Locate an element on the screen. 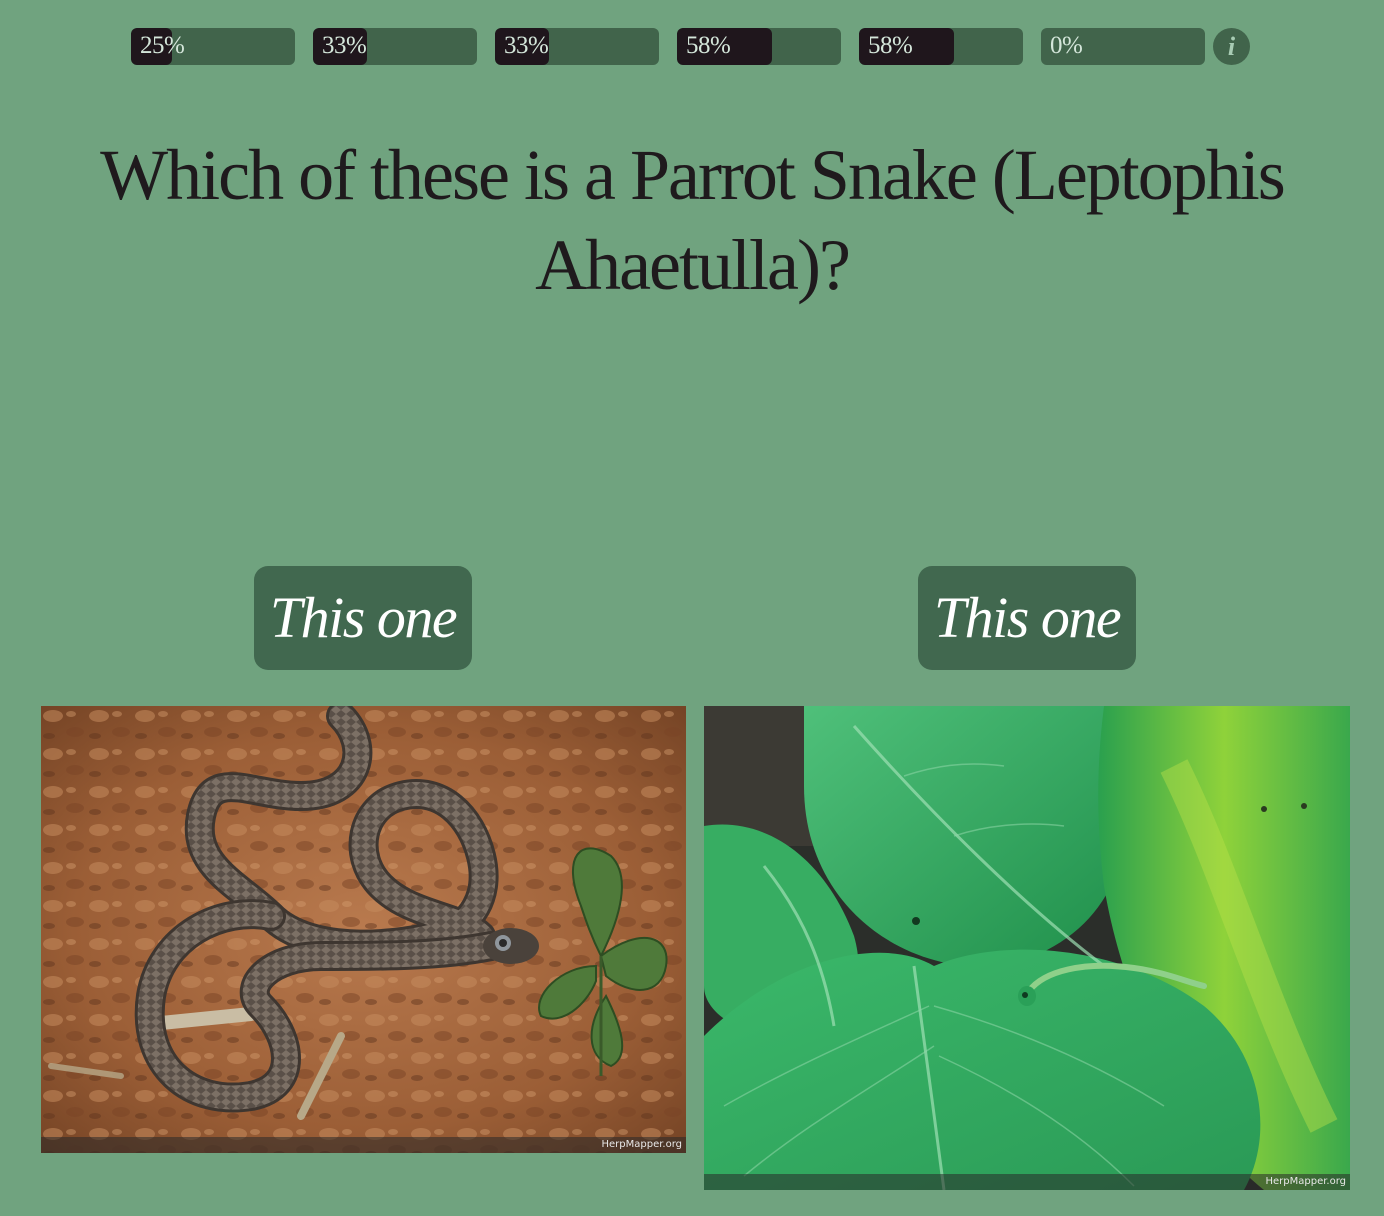 This screenshot has height=1216, width=1384. progress-bar-3: 33% is located at coordinates (577, 46).